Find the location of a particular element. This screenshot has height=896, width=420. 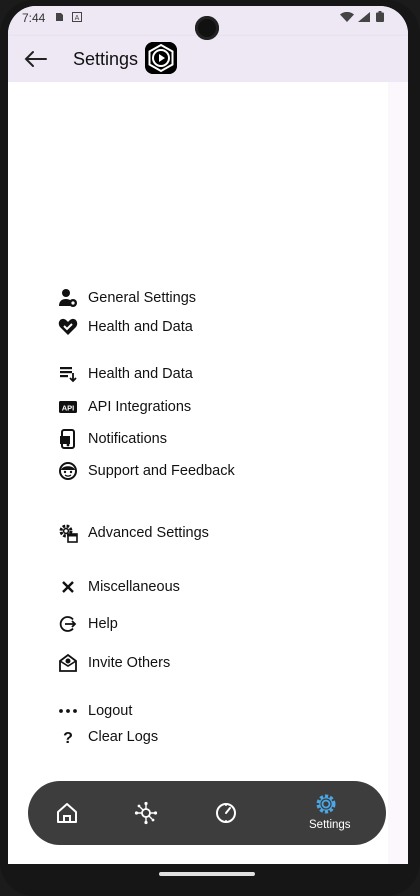

wifi-icon is located at coordinates (347, 17).